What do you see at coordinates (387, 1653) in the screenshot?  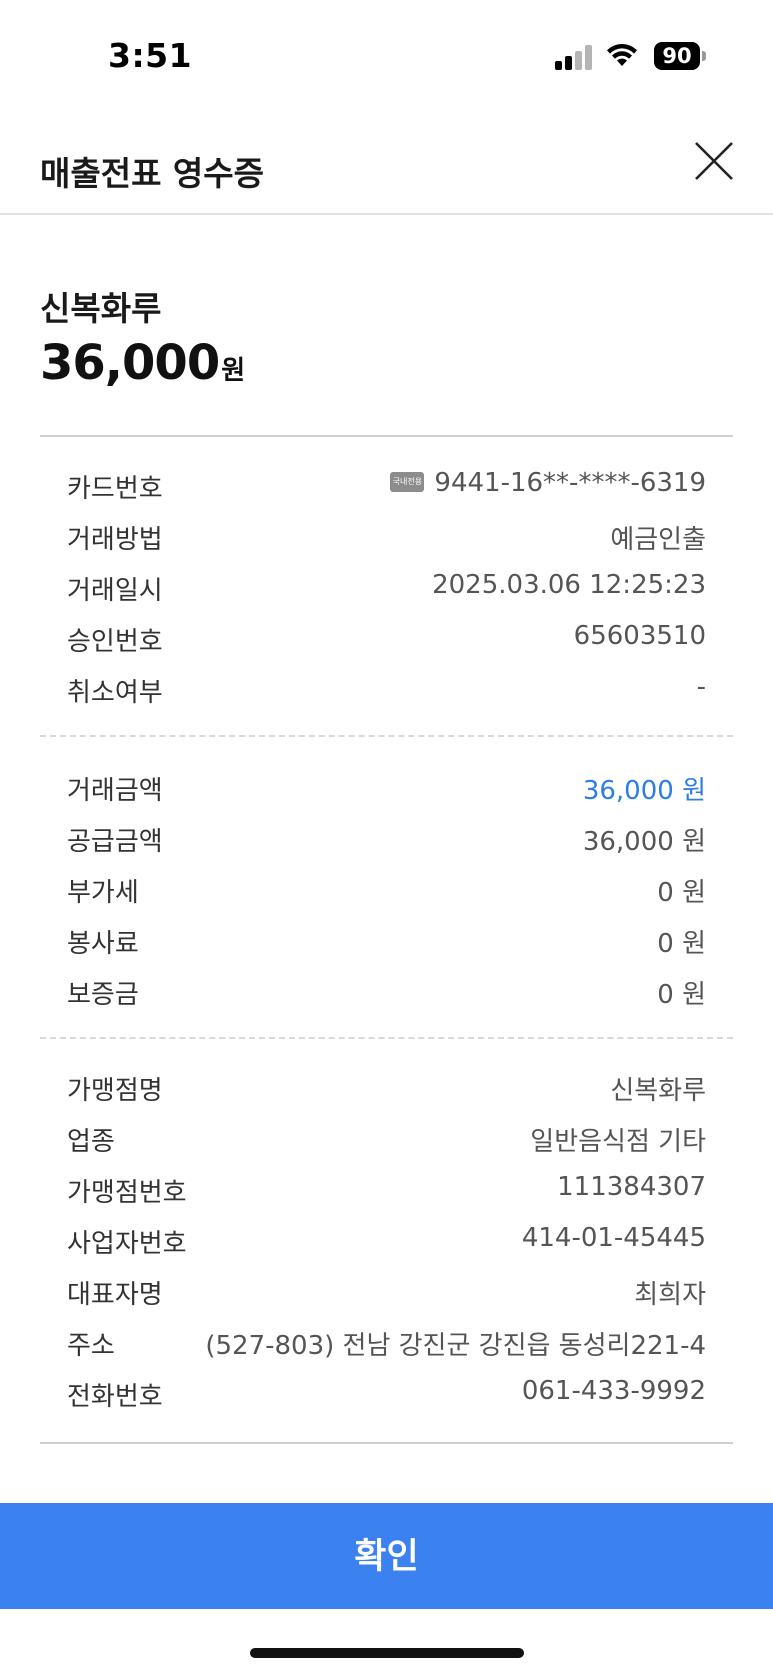 I see `home-indicator` at bounding box center [387, 1653].